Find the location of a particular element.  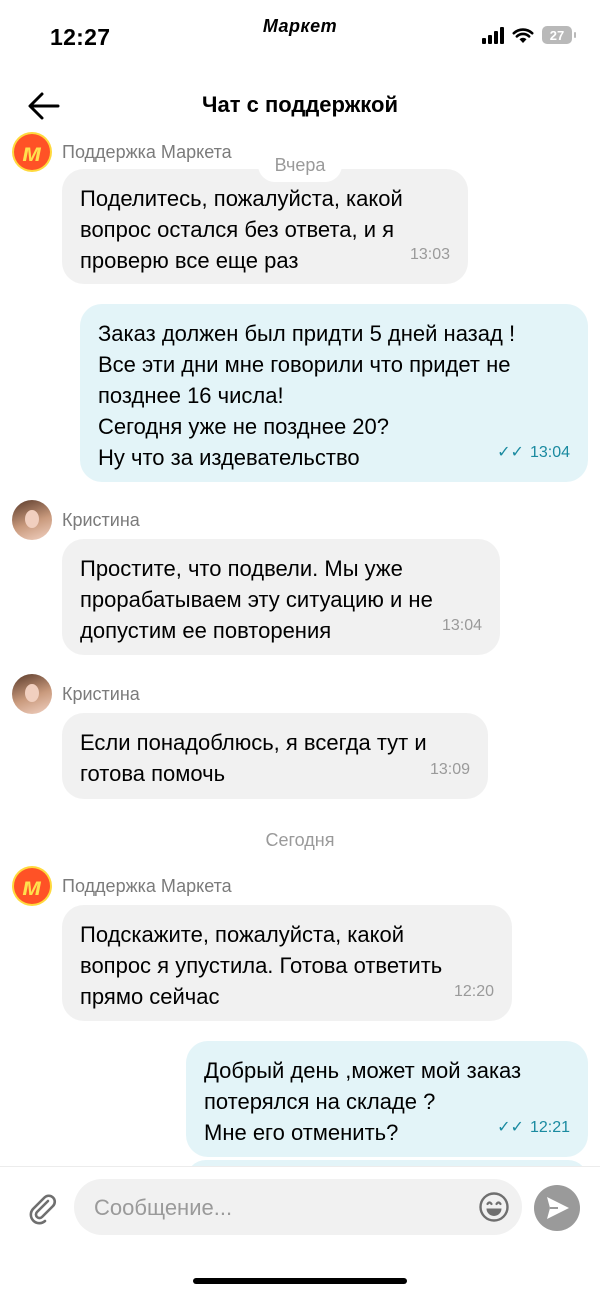

message-line: прямо сейчас is located at coordinates (150, 996).